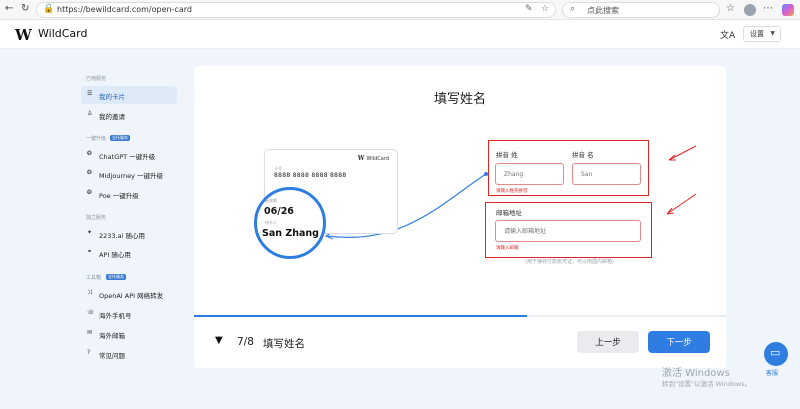 The image size is (800, 409). I want to click on lock-icon: 🔒, so click(49, 9).